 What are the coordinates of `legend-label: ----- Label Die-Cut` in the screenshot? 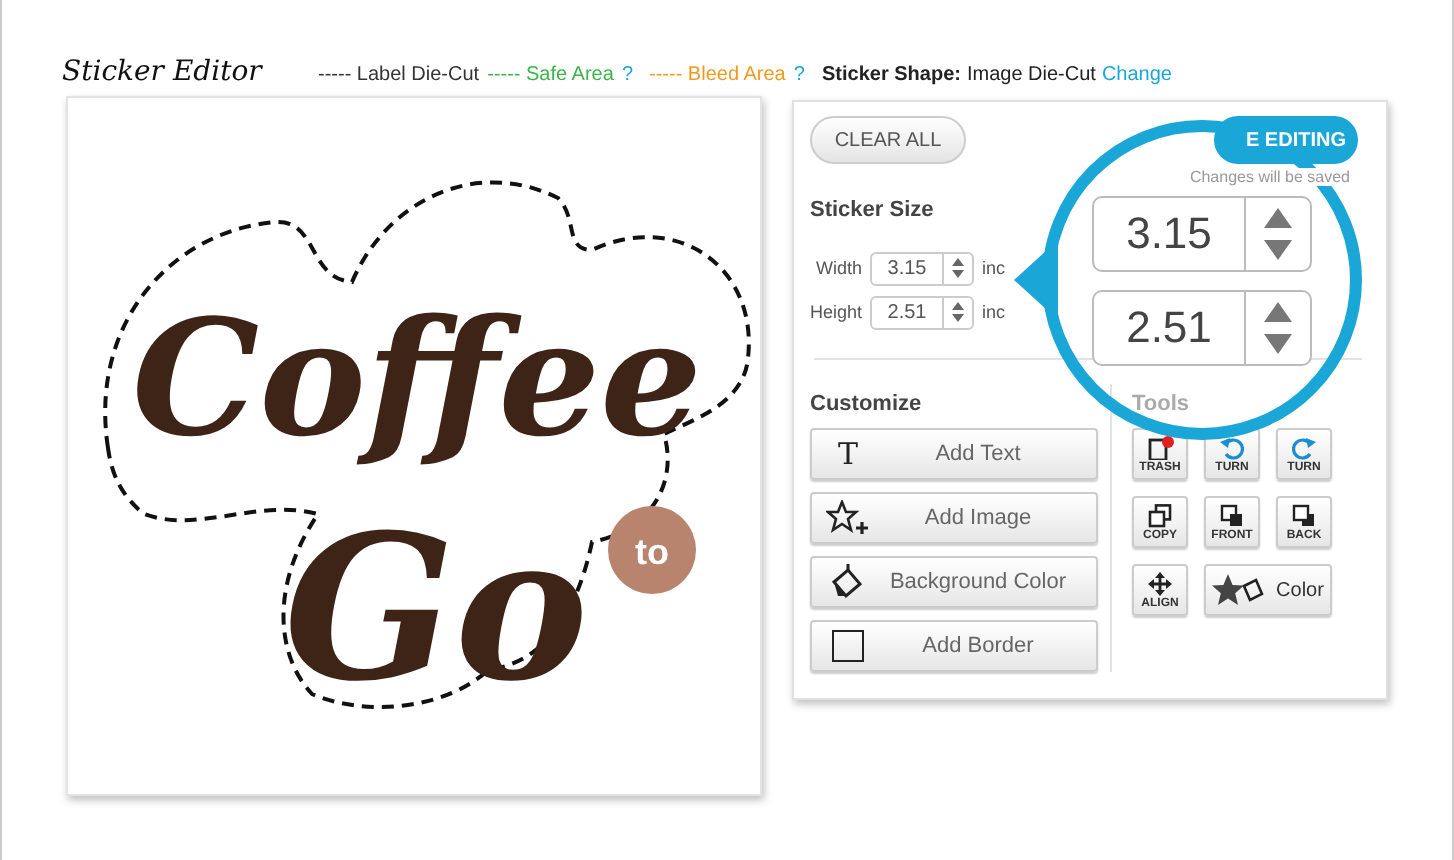 It's located at (399, 75).